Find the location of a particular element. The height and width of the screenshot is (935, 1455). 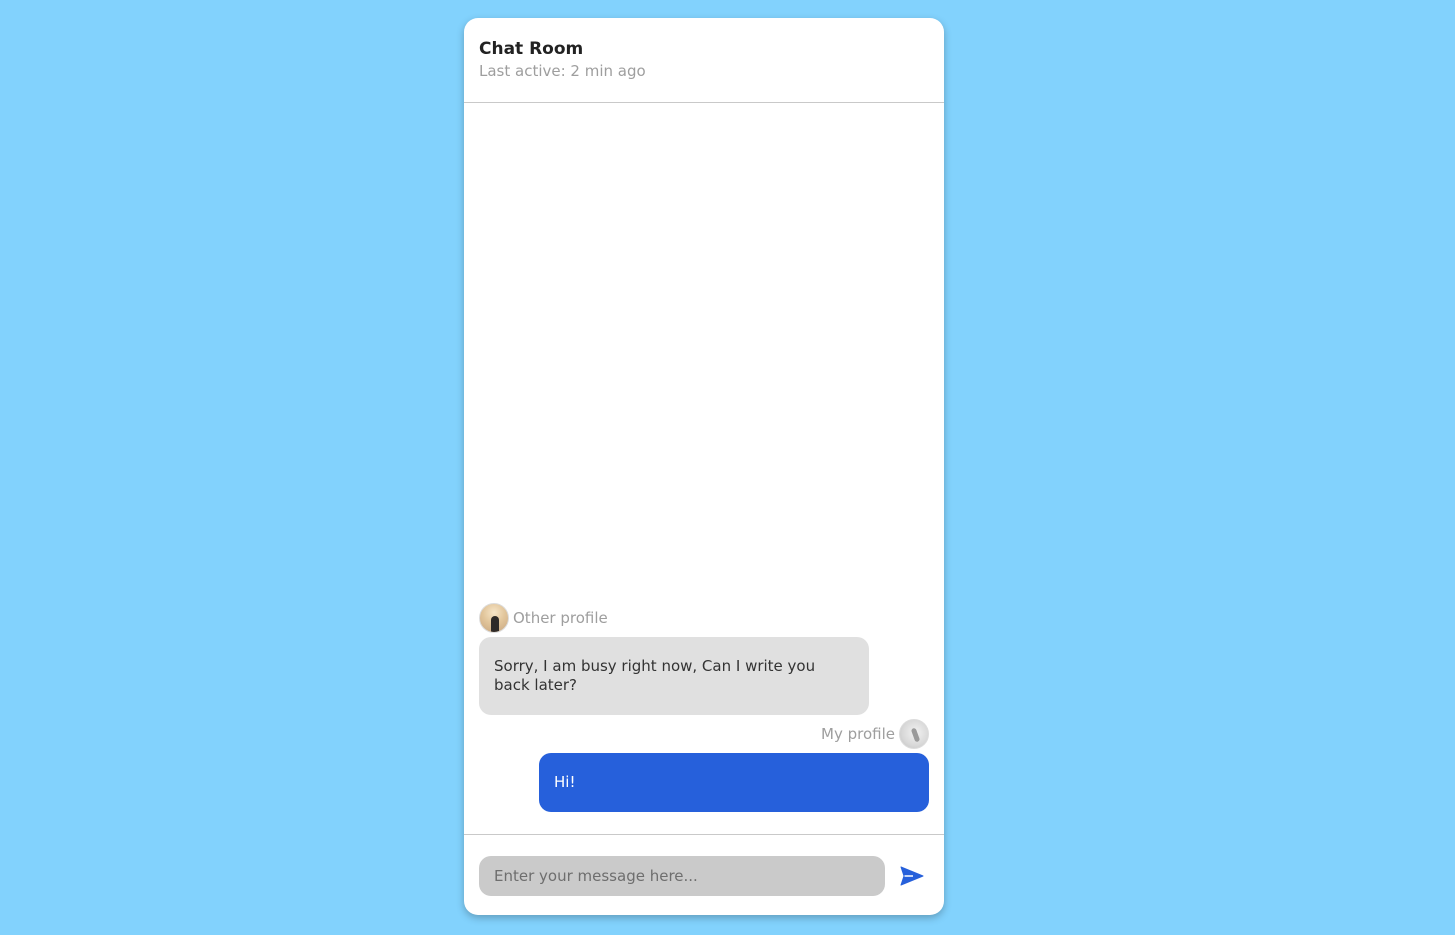

send-button is located at coordinates (912, 876).